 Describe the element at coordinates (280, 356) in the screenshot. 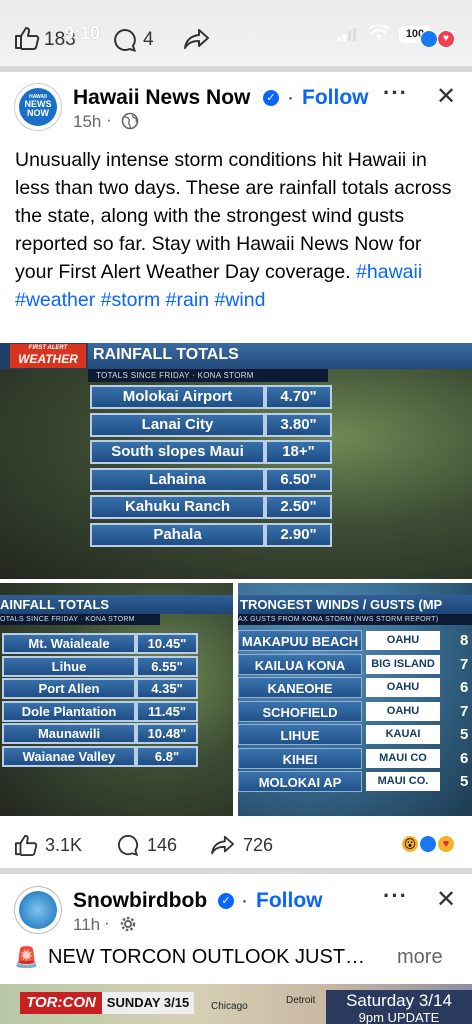

I see `graphic-title: RAINFALL TOTALS` at that location.